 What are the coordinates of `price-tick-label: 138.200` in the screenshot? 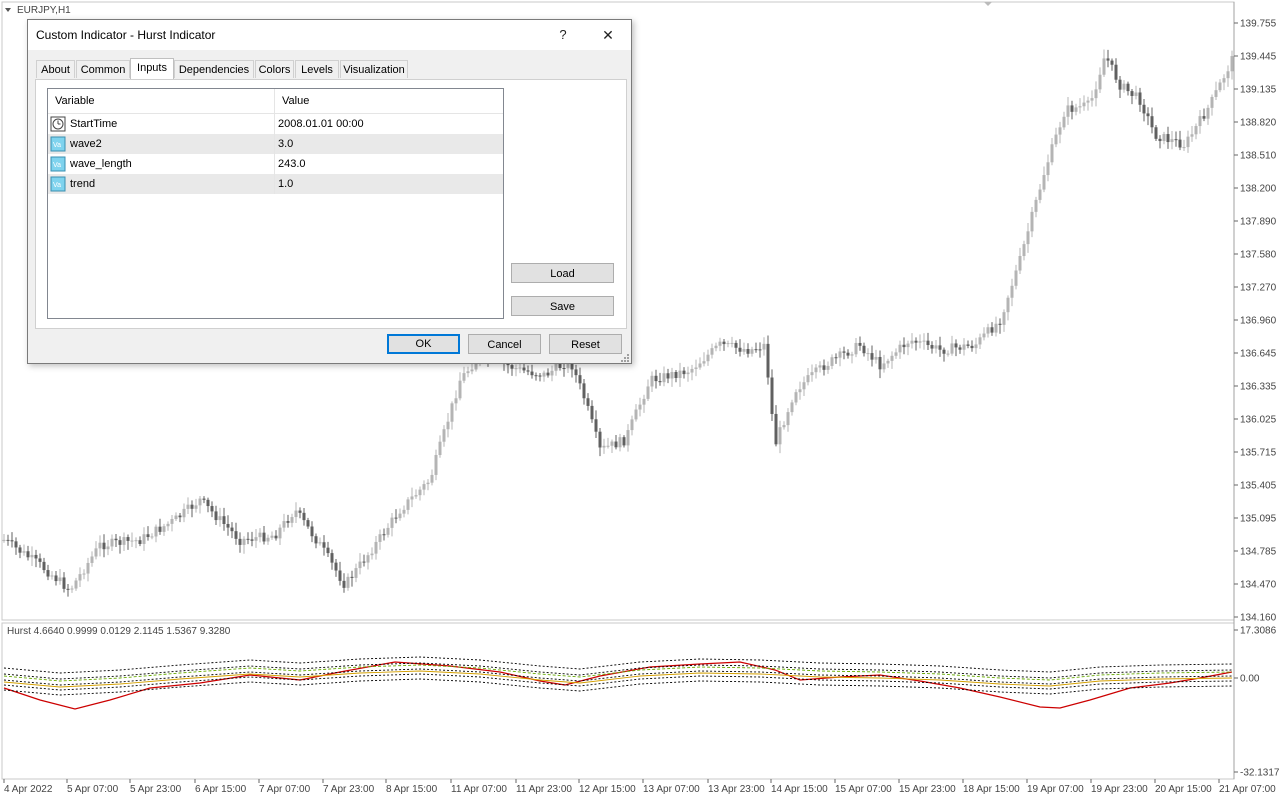 It's located at (1258, 189).